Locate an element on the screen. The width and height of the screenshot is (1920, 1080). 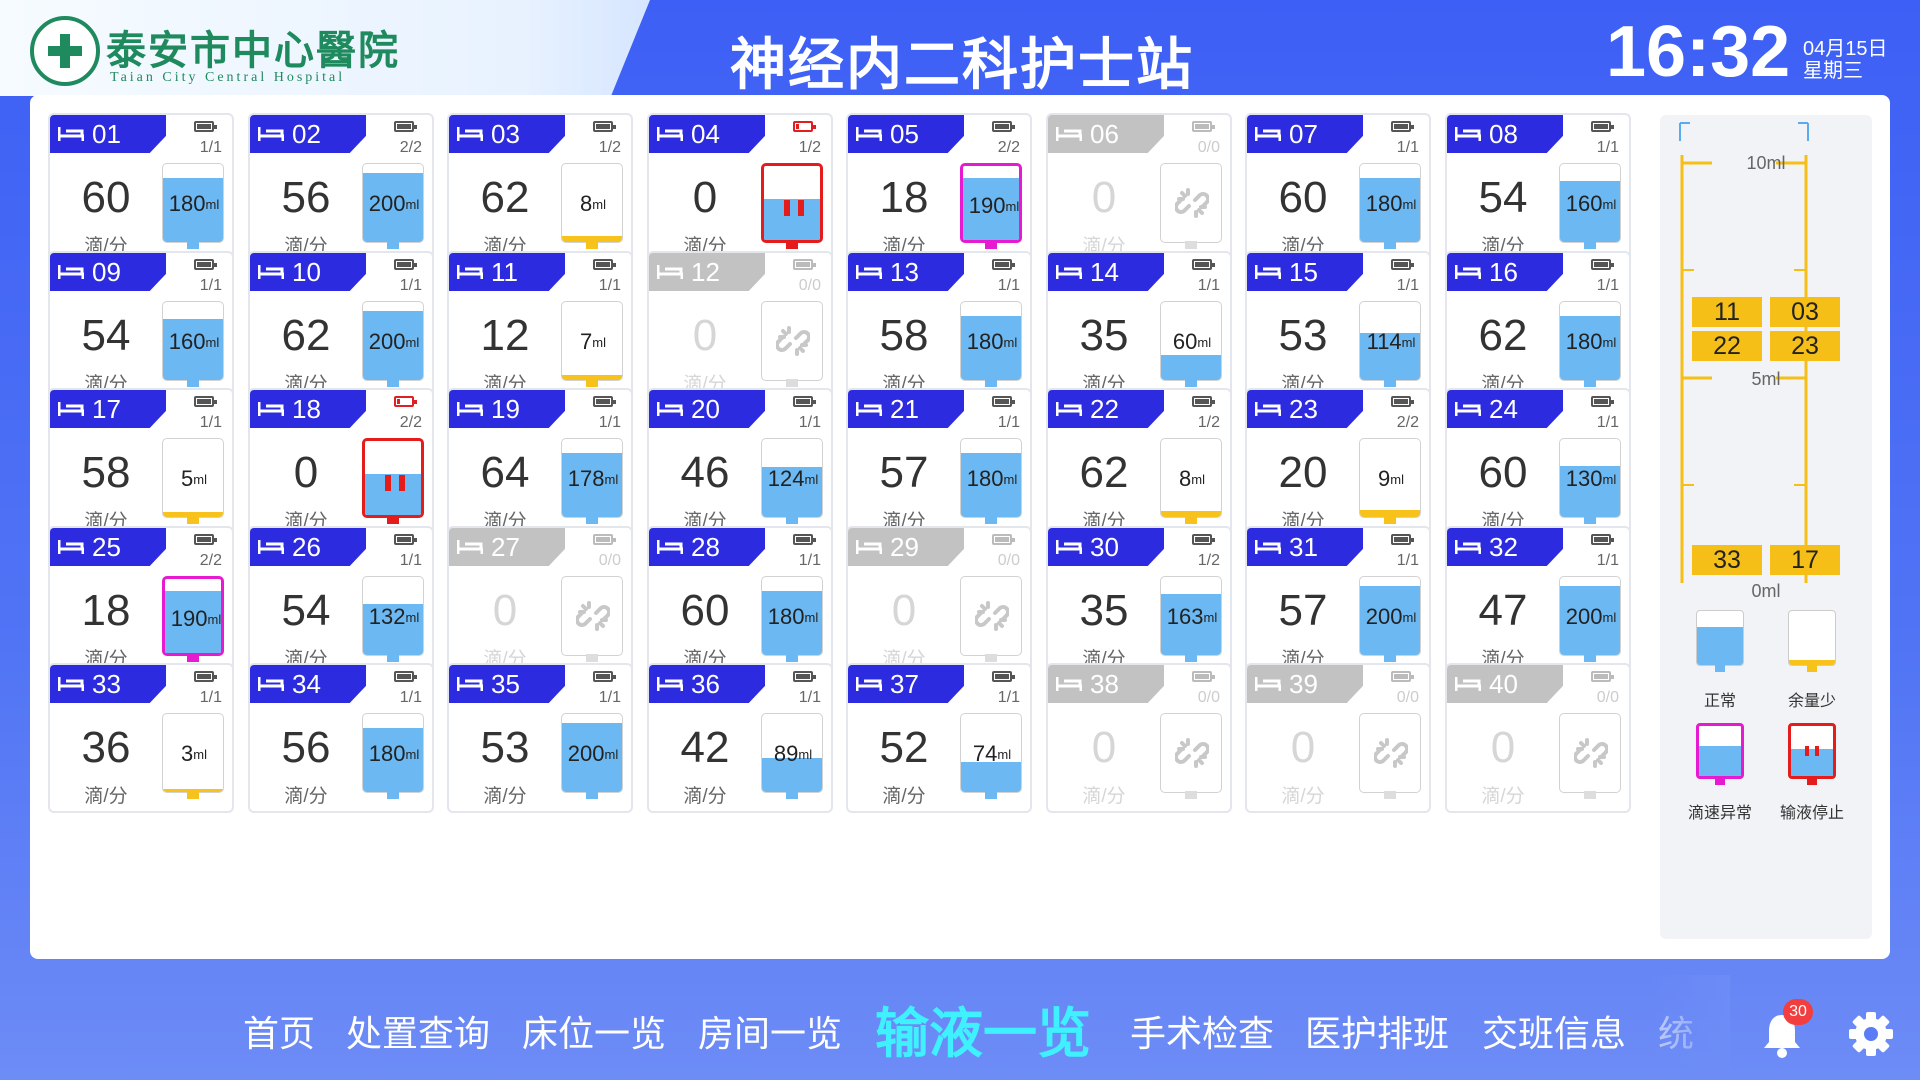
bag-body: 74 ml is located at coordinates (991, 753).